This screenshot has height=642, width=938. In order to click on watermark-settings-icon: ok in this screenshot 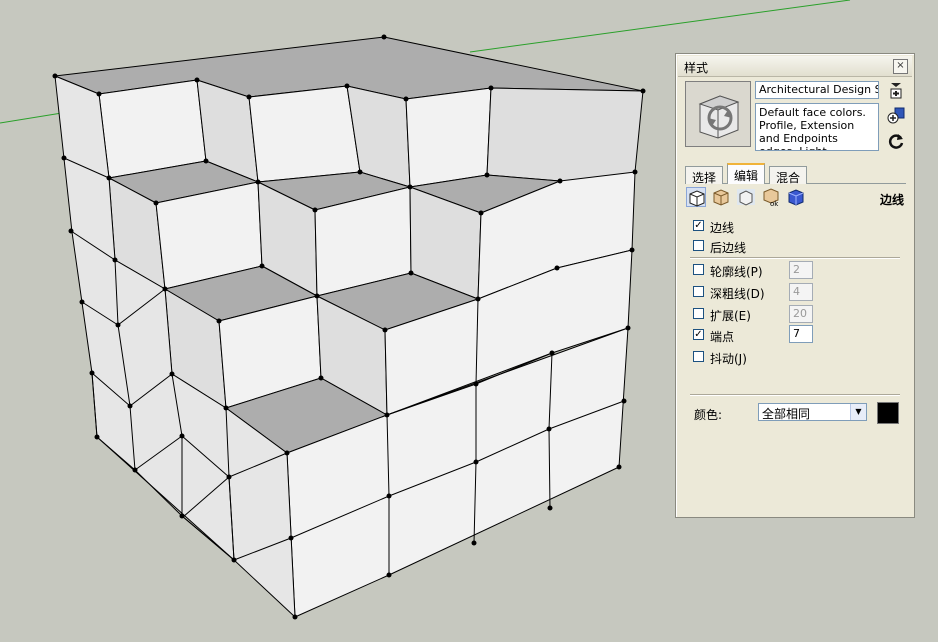, I will do `click(771, 197)`.